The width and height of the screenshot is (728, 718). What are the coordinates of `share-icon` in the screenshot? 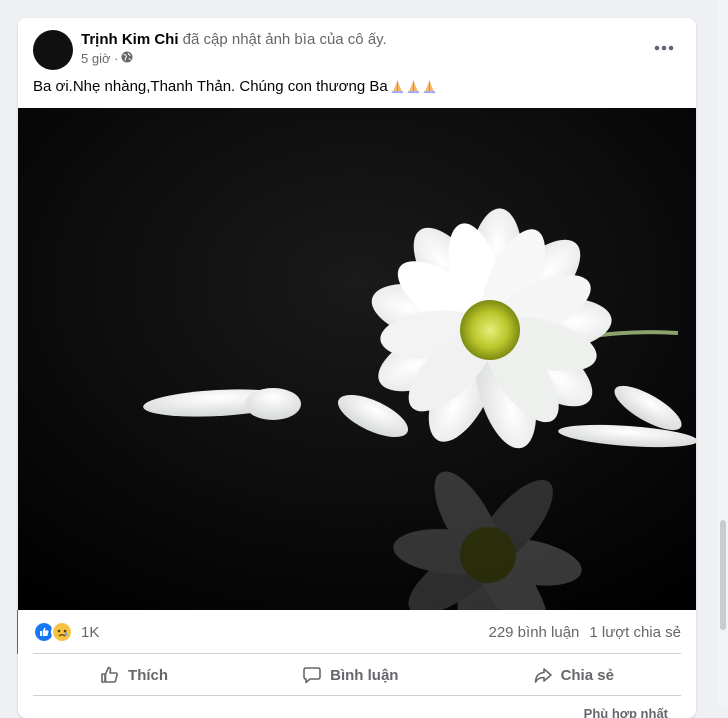 It's located at (543, 675).